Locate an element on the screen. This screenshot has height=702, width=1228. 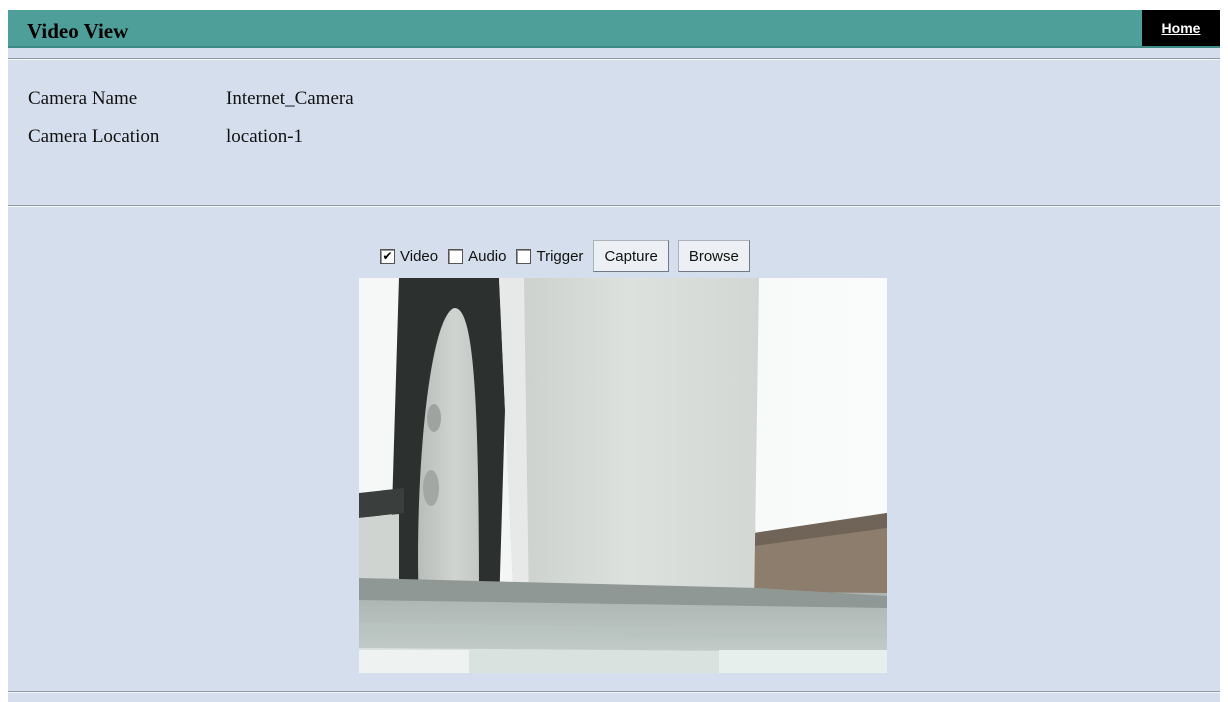
video-checkbox: ✔ Video is located at coordinates (409, 256).